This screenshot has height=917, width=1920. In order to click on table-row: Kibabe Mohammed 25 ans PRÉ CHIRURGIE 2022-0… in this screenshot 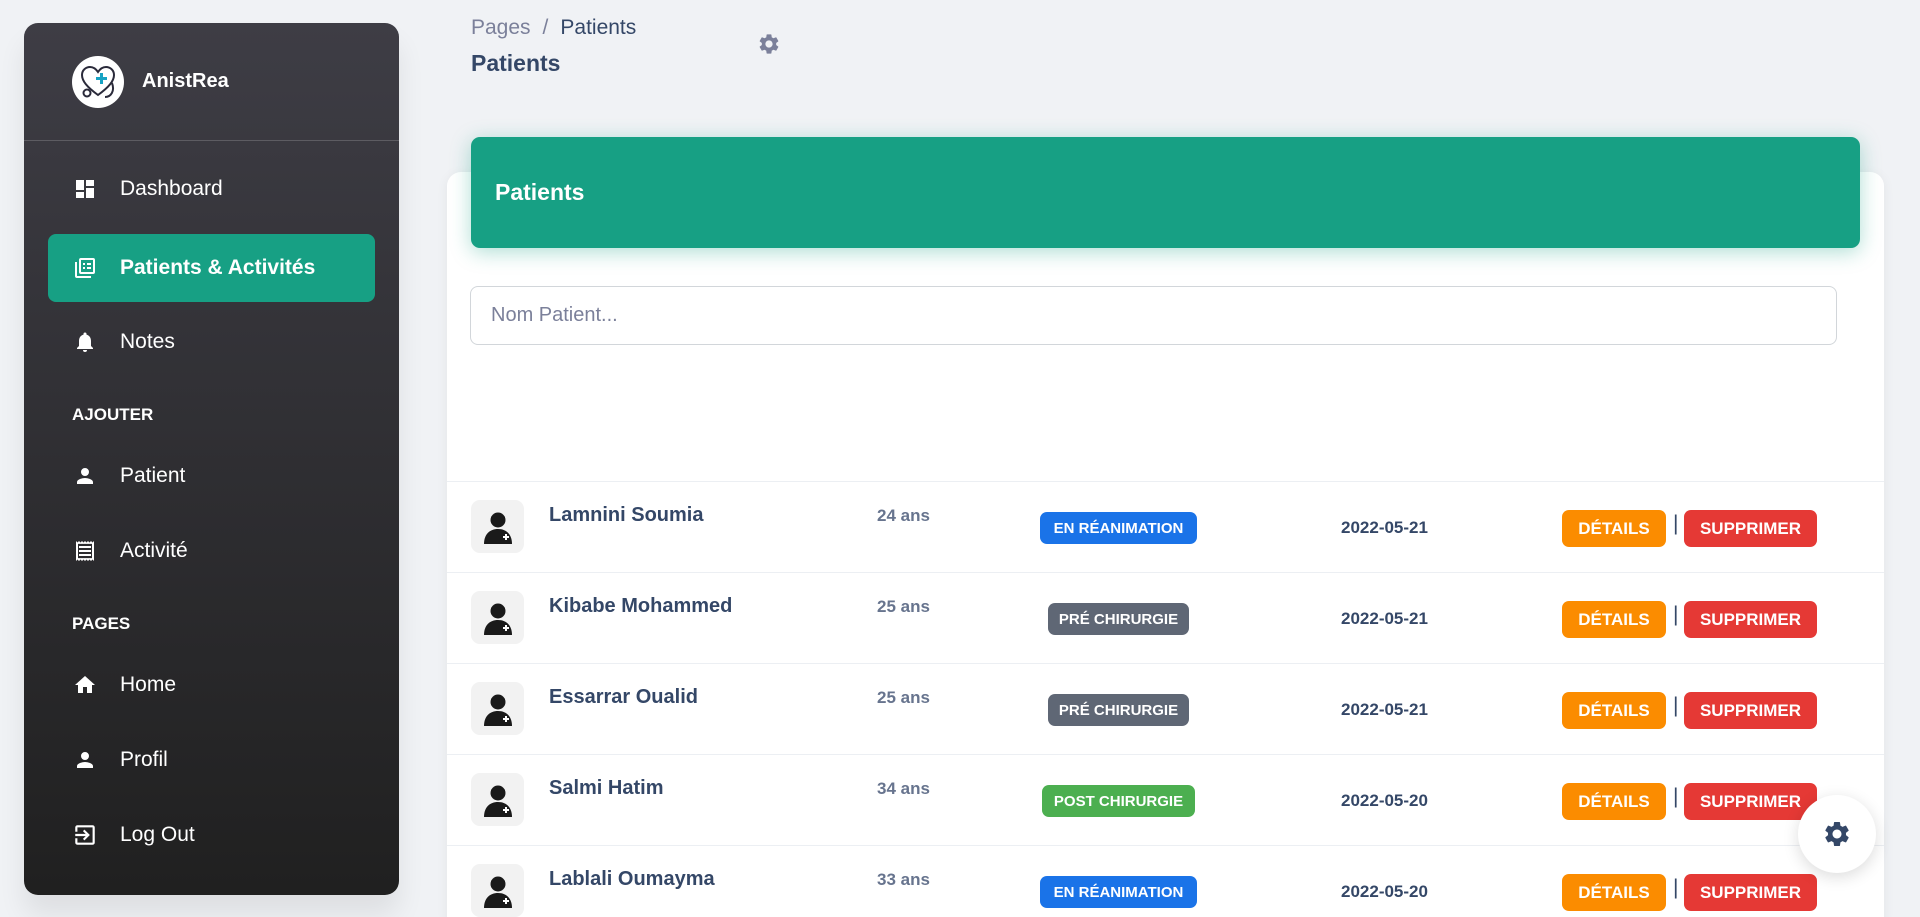, I will do `click(1165, 617)`.